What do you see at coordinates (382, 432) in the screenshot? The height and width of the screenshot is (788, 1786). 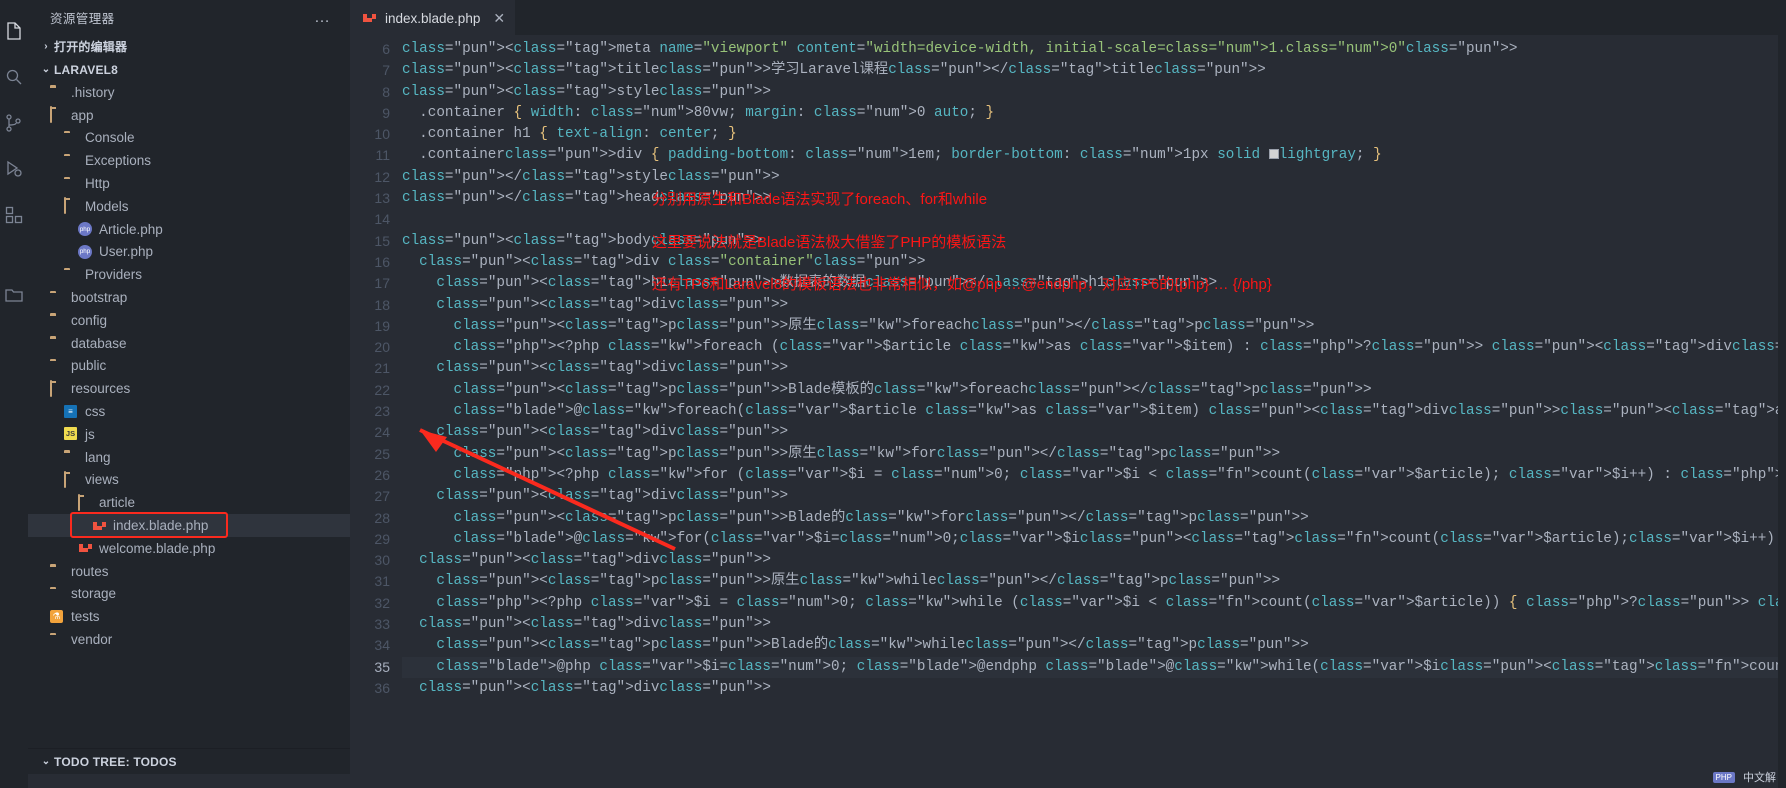 I see `line-number: 24` at bounding box center [382, 432].